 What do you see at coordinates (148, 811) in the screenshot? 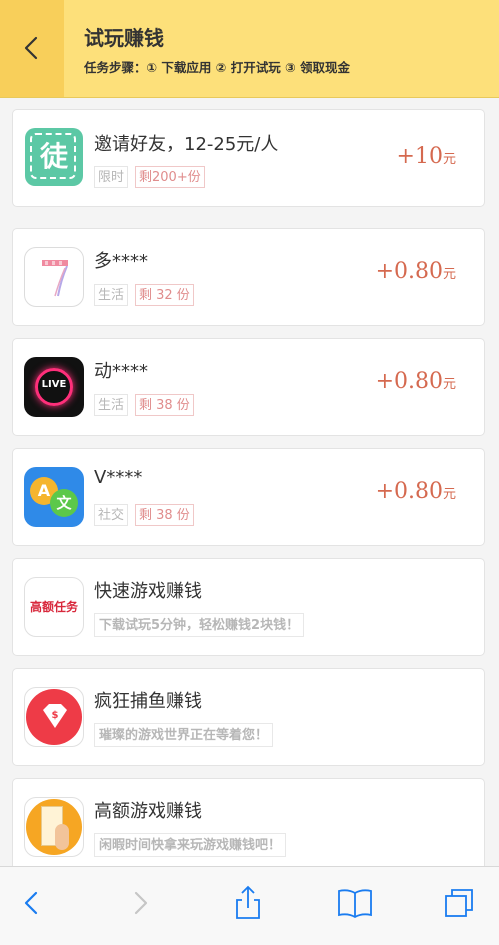
I see `promo-name: 高额游戏赚钱` at bounding box center [148, 811].